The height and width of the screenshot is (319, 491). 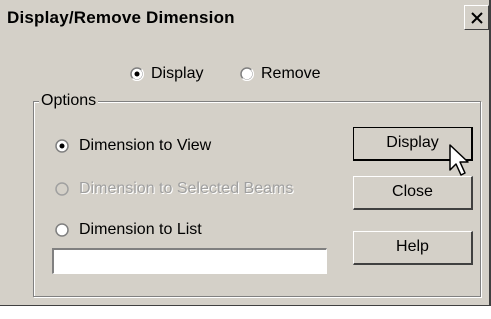 What do you see at coordinates (121, 17) in the screenshot?
I see `window-title: Display/Remove Dimension` at bounding box center [121, 17].